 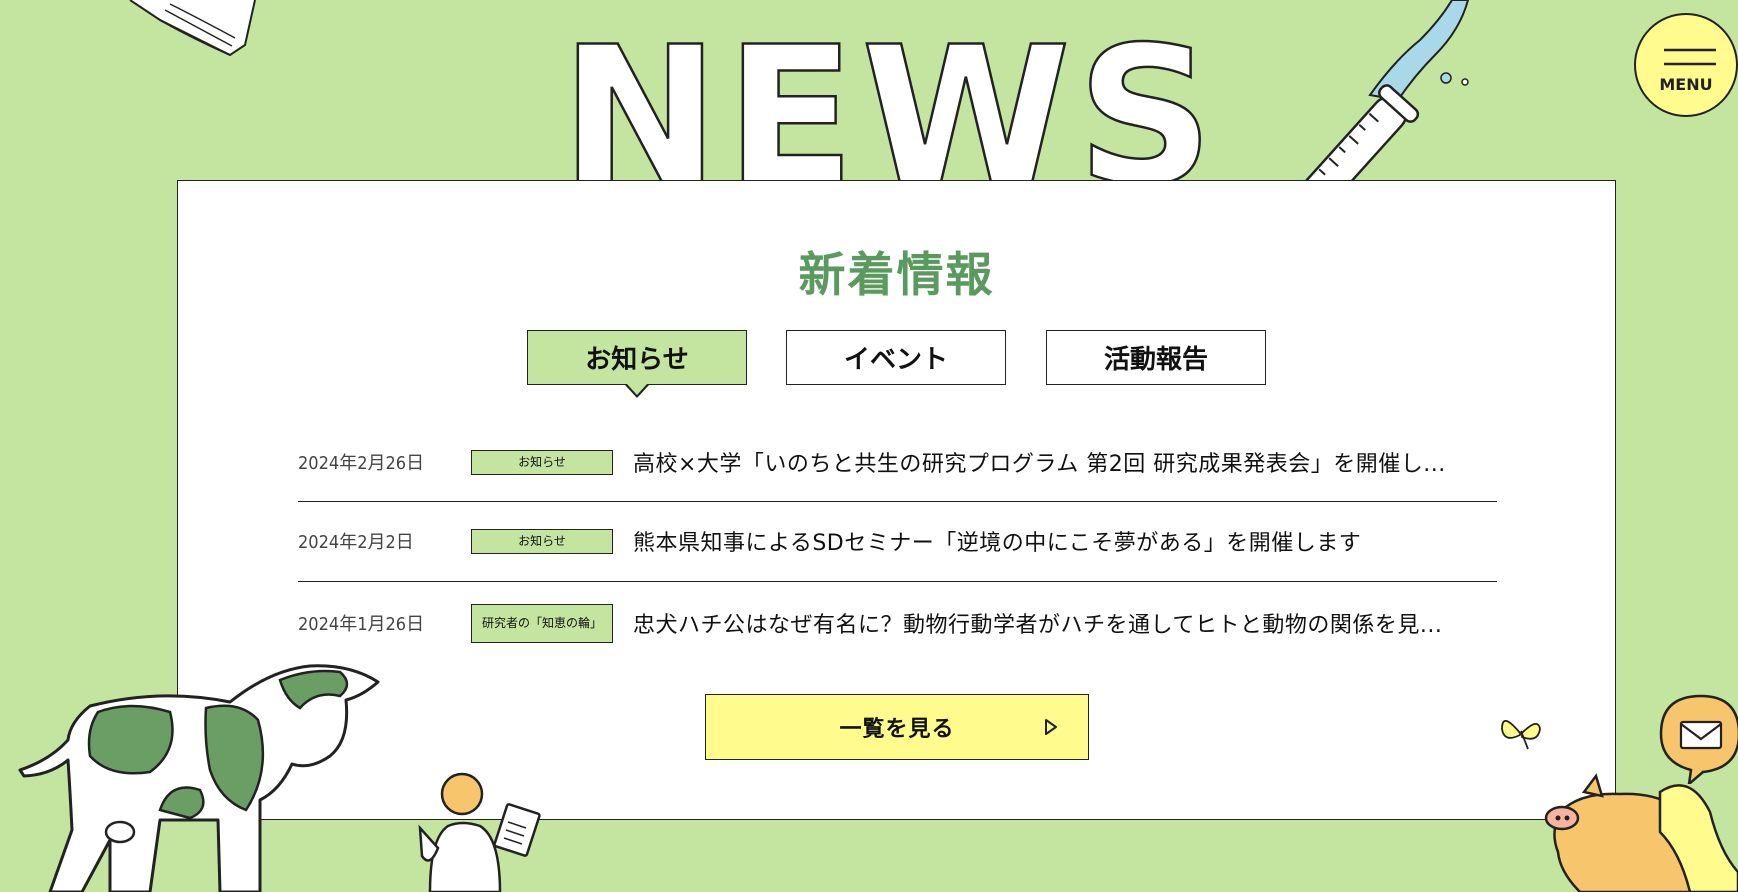 I want to click on news-title: 熊本県知事によるSDセミナー「逆境の中にこそ夢がある」を開催します, so click(x=1065, y=541).